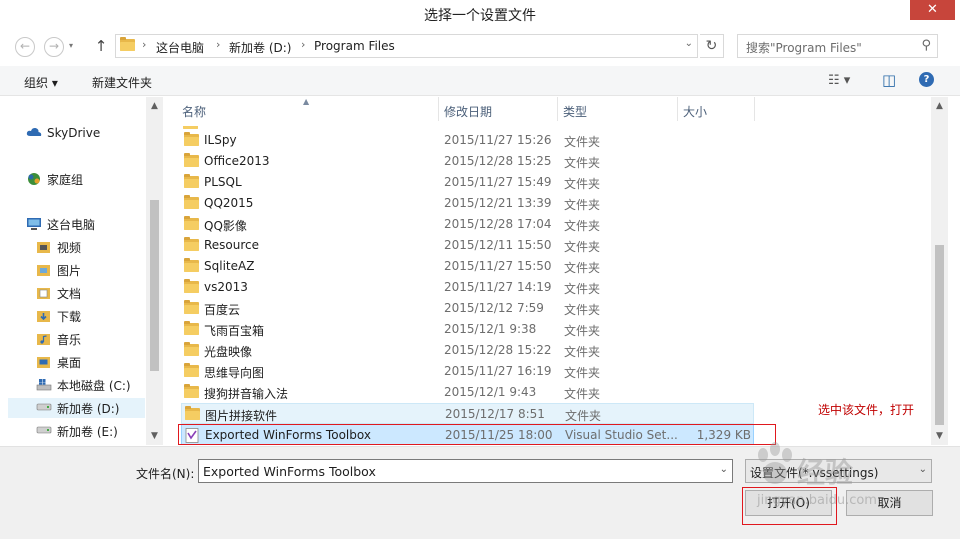 This screenshot has width=960, height=539. I want to click on file-list-scrollbar-thumb, so click(939, 335).